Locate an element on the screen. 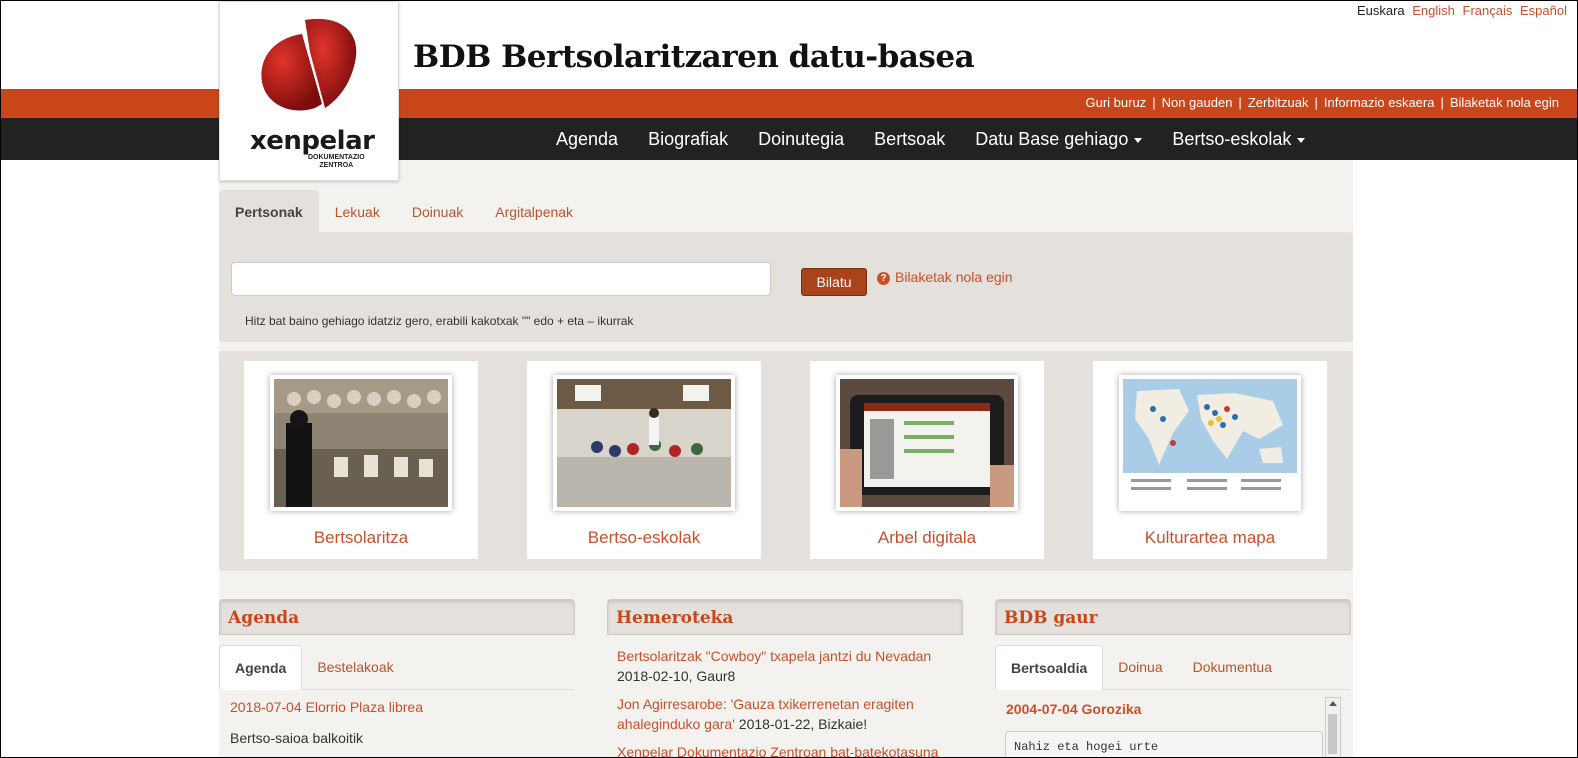  tab-lekuak: Lekuak is located at coordinates (357, 211).